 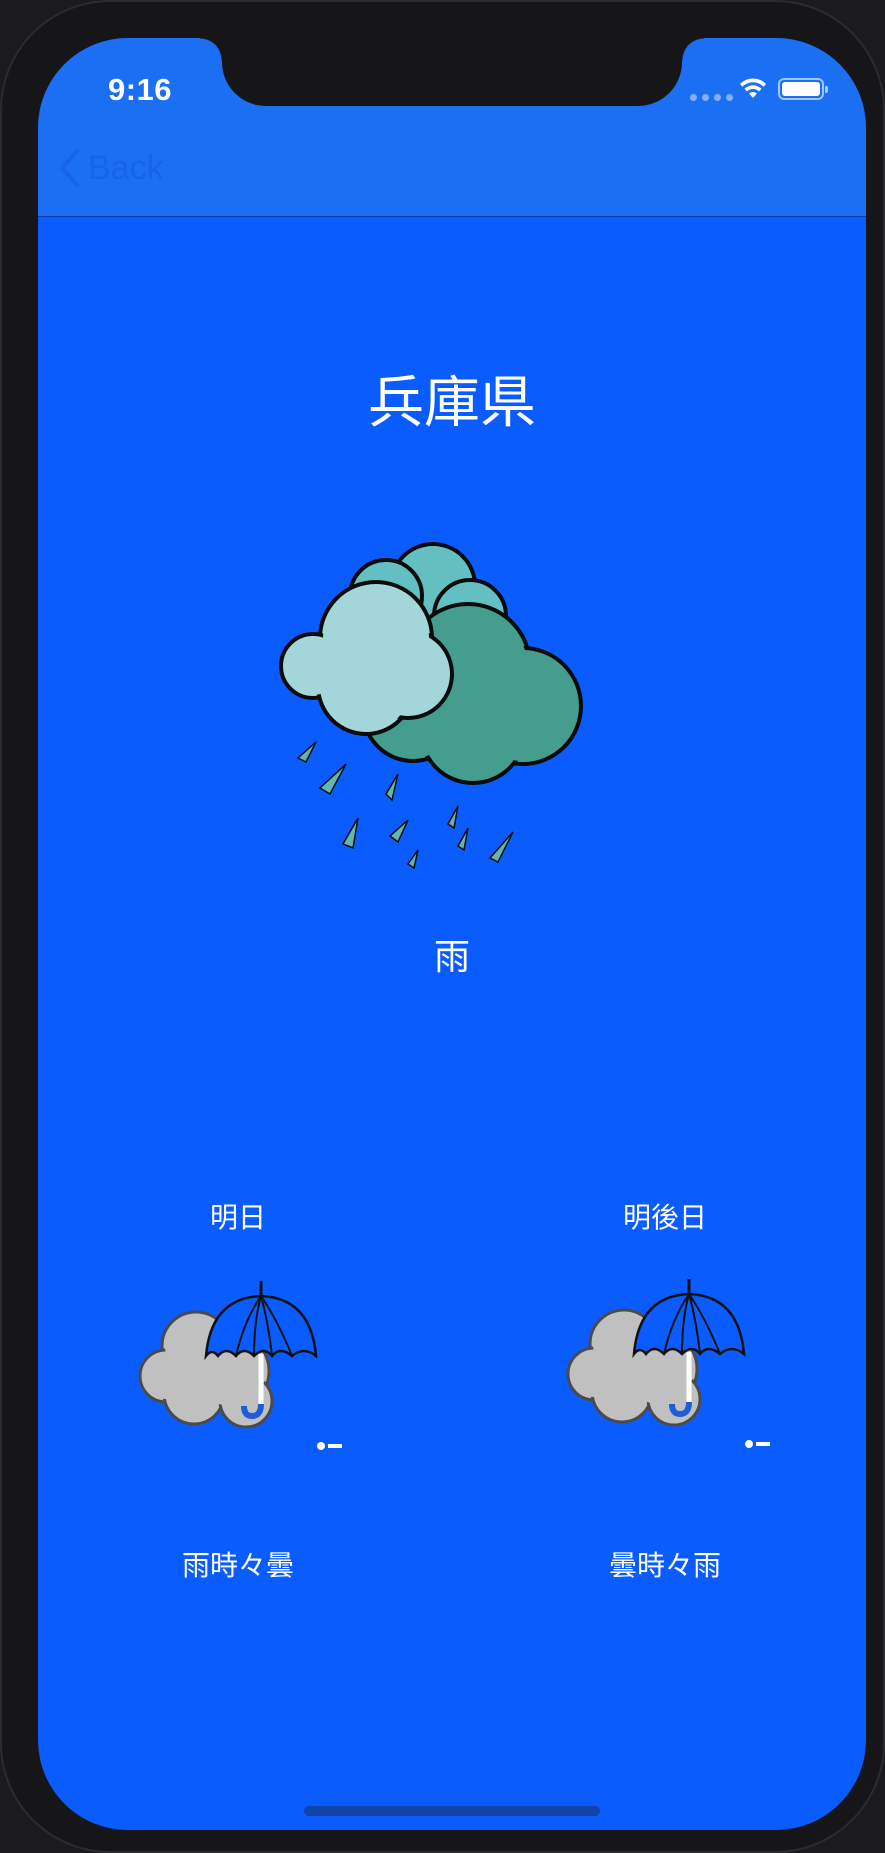 I want to click on back-button-label: Back, so click(x=126, y=167).